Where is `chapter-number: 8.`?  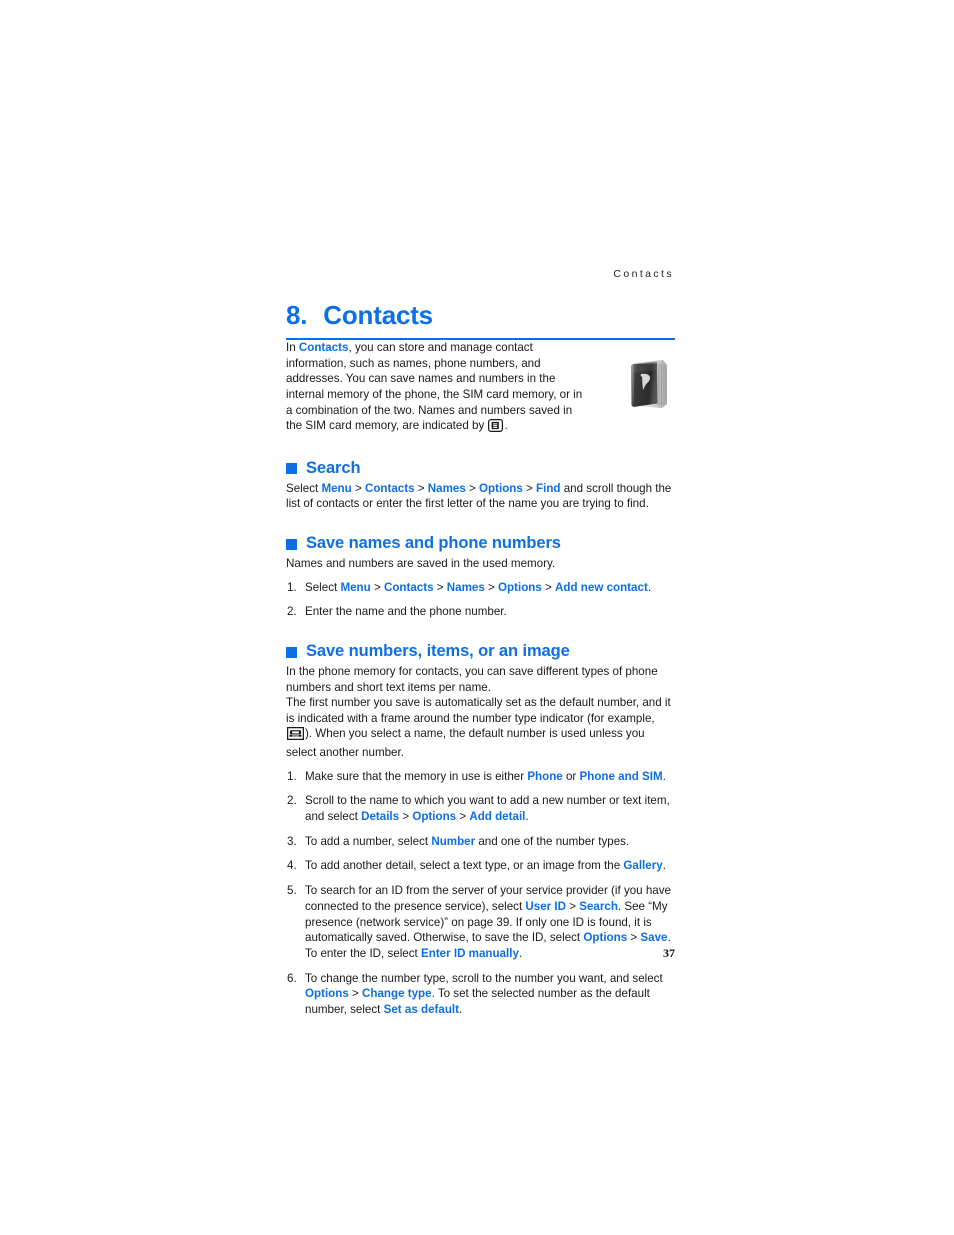 chapter-number: 8. is located at coordinates (297, 315).